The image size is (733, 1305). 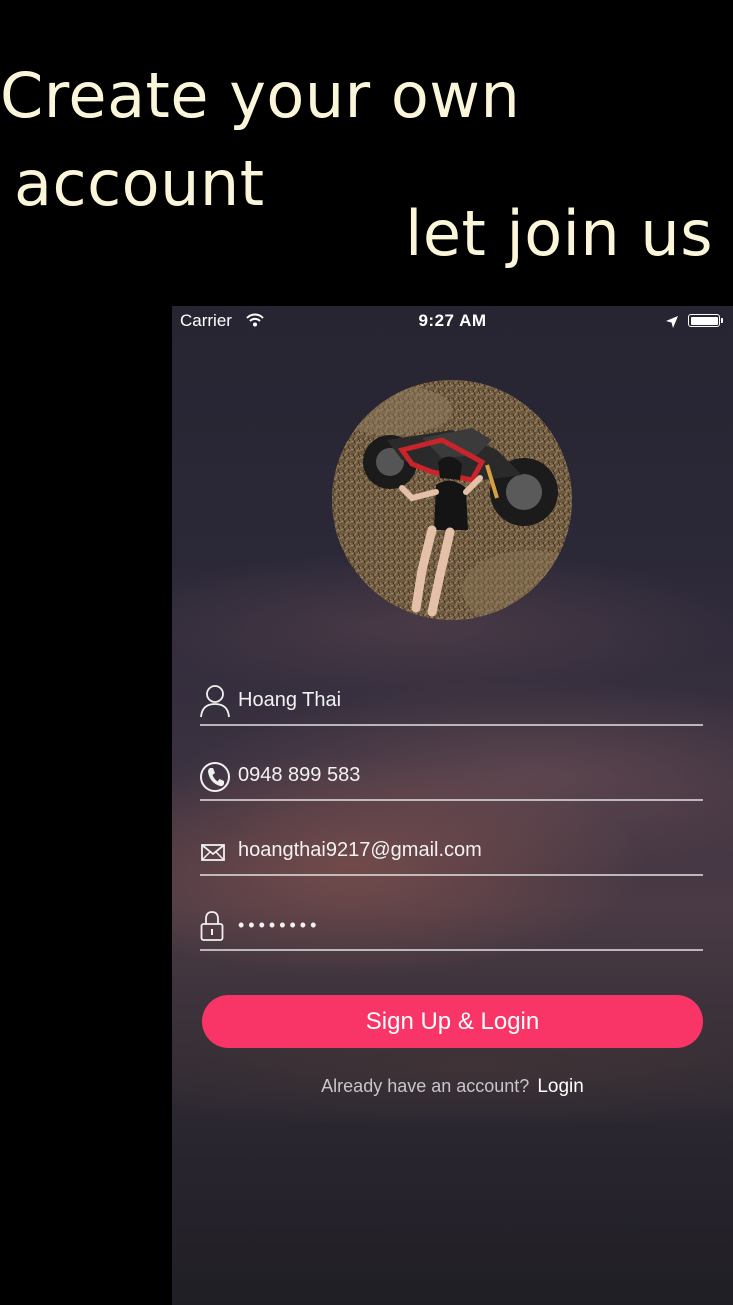 I want to click on login-link: Login, so click(x=560, y=1086).